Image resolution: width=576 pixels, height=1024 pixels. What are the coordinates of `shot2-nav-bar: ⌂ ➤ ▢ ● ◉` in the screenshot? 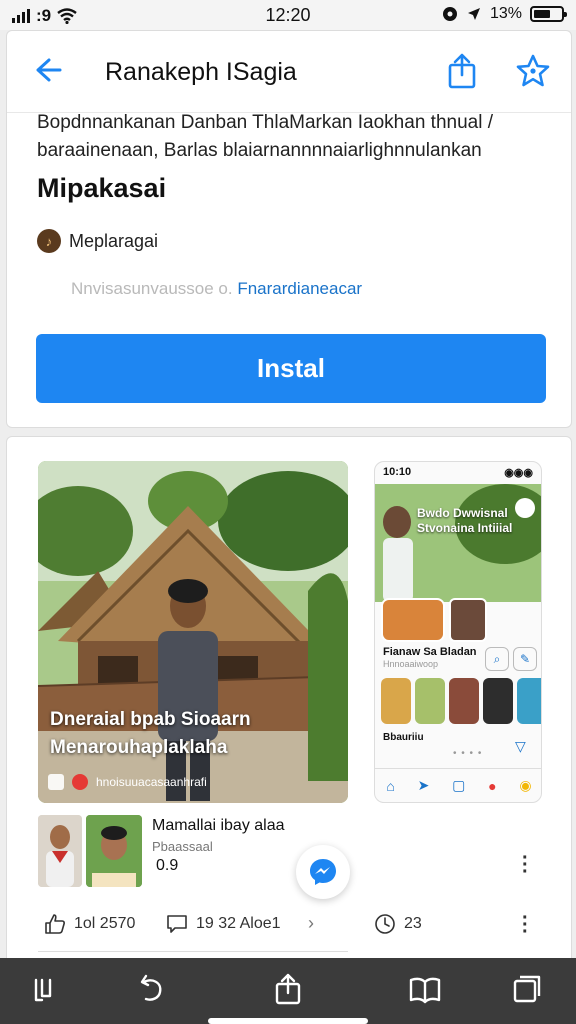 It's located at (458, 785).